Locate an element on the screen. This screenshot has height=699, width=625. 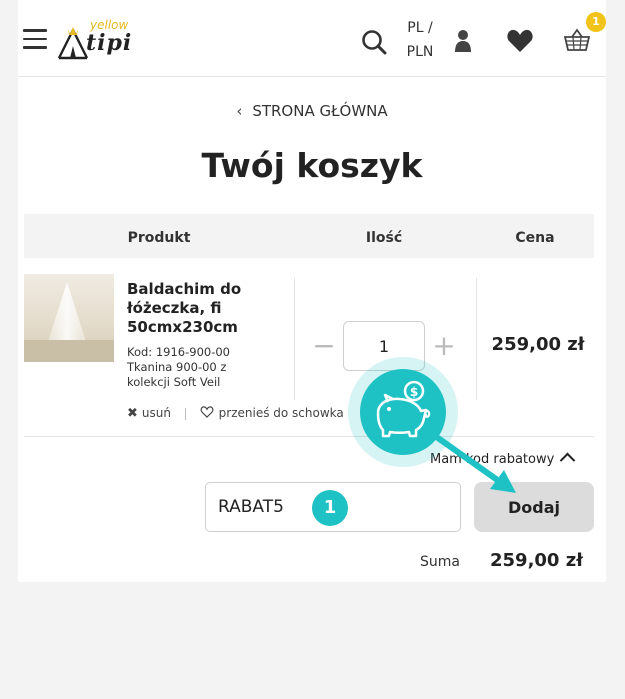
remove-label: usuń is located at coordinates (156, 413).